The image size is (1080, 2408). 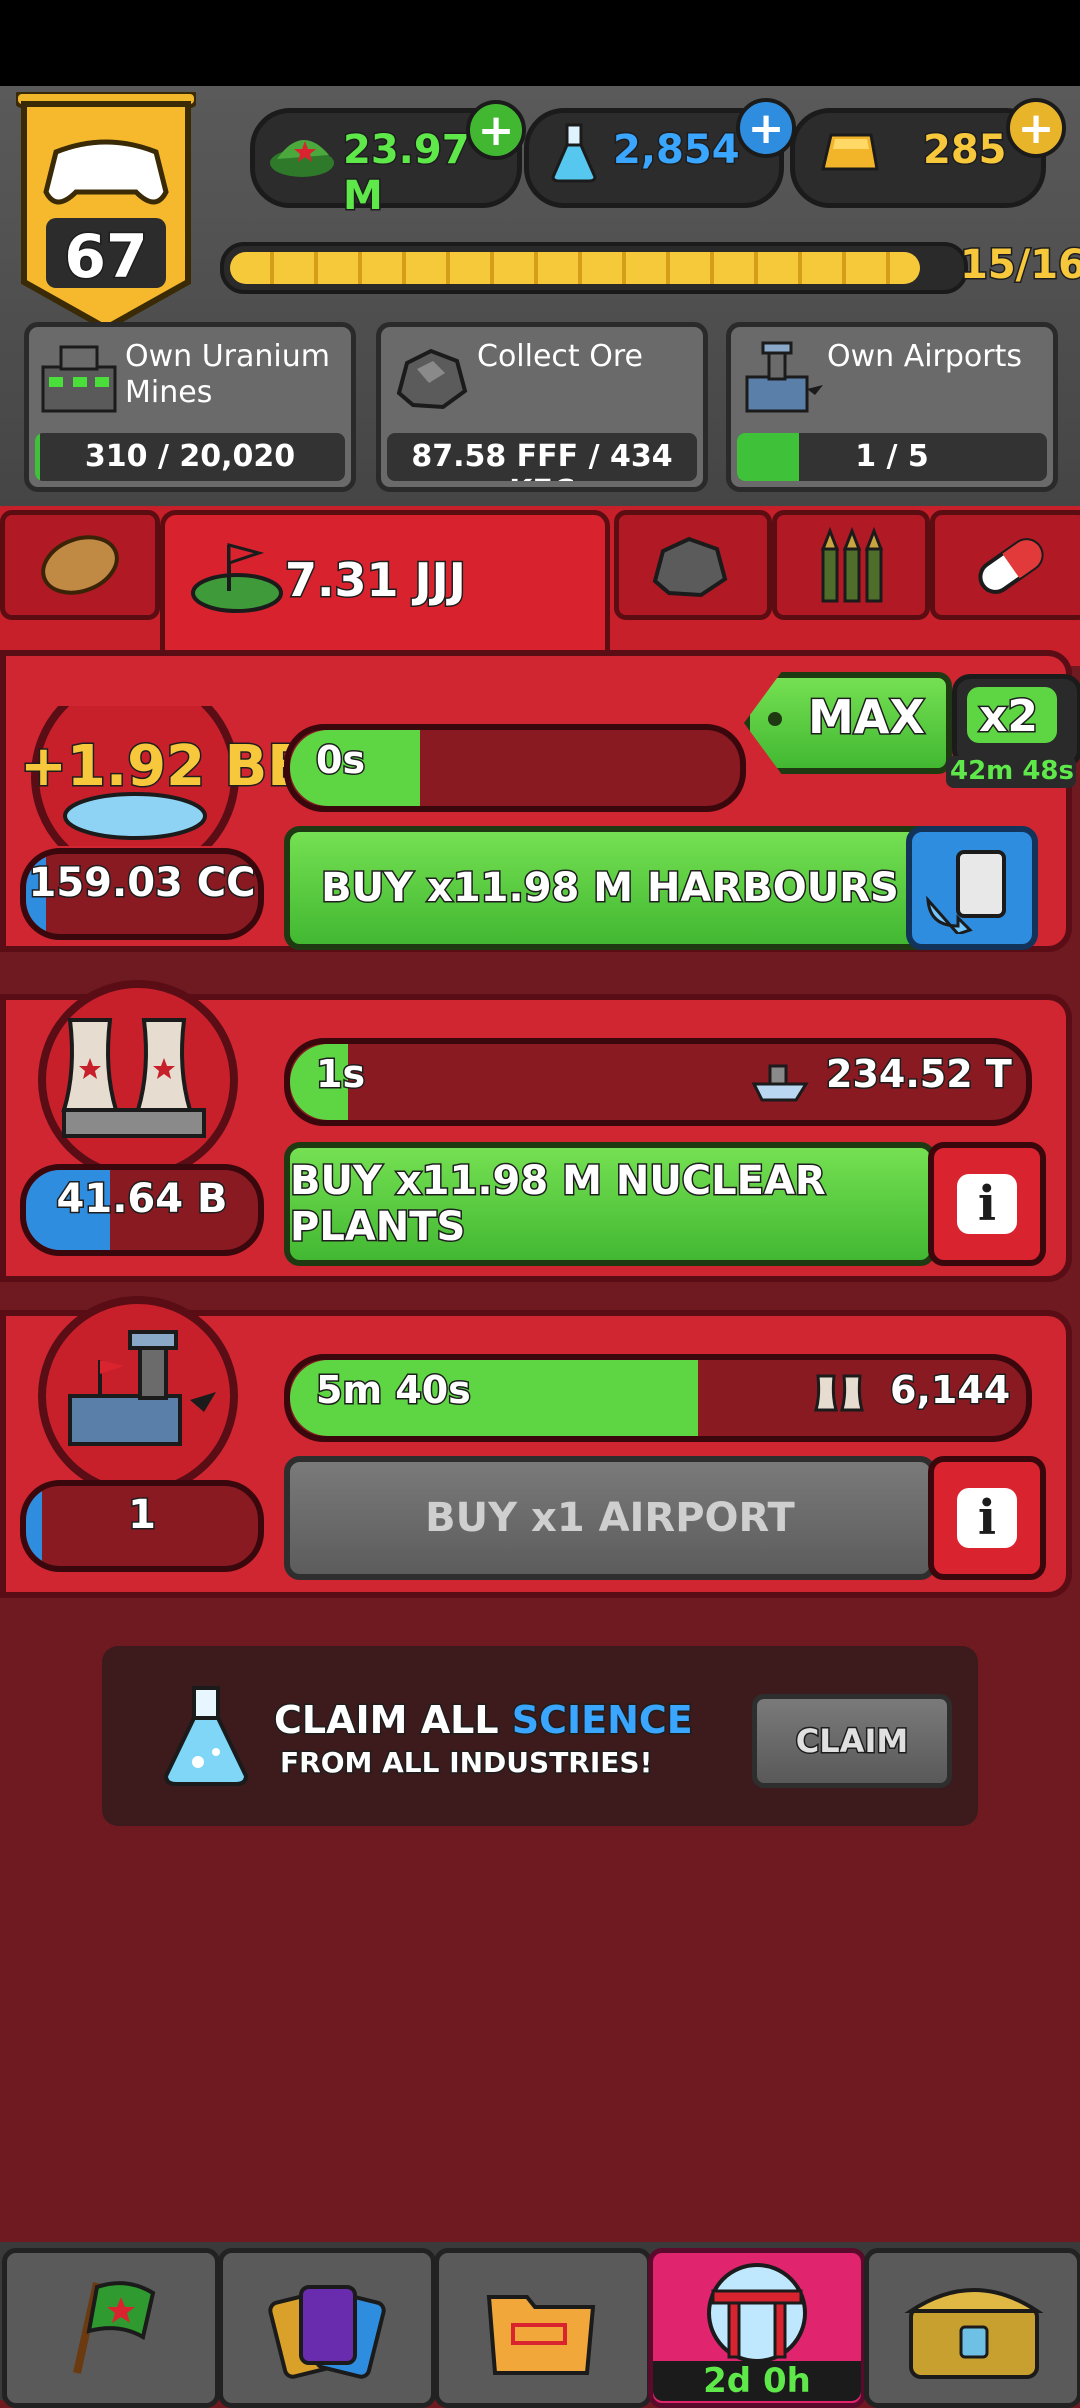 I want to click on harbours-timer: 0s, so click(x=340, y=760).